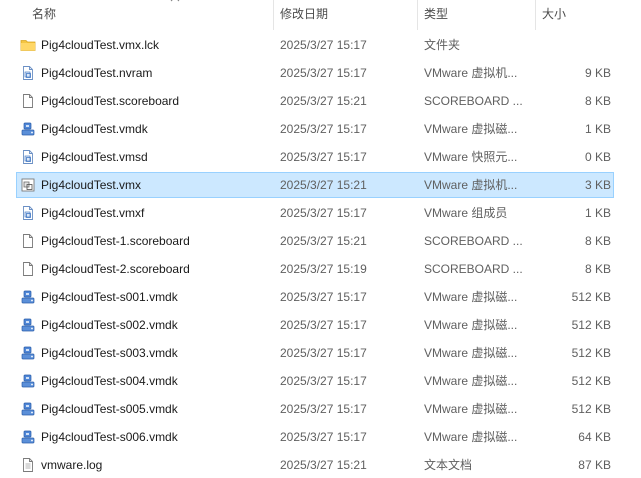  What do you see at coordinates (72, 465) in the screenshot?
I see `file-name: vmware.log` at bounding box center [72, 465].